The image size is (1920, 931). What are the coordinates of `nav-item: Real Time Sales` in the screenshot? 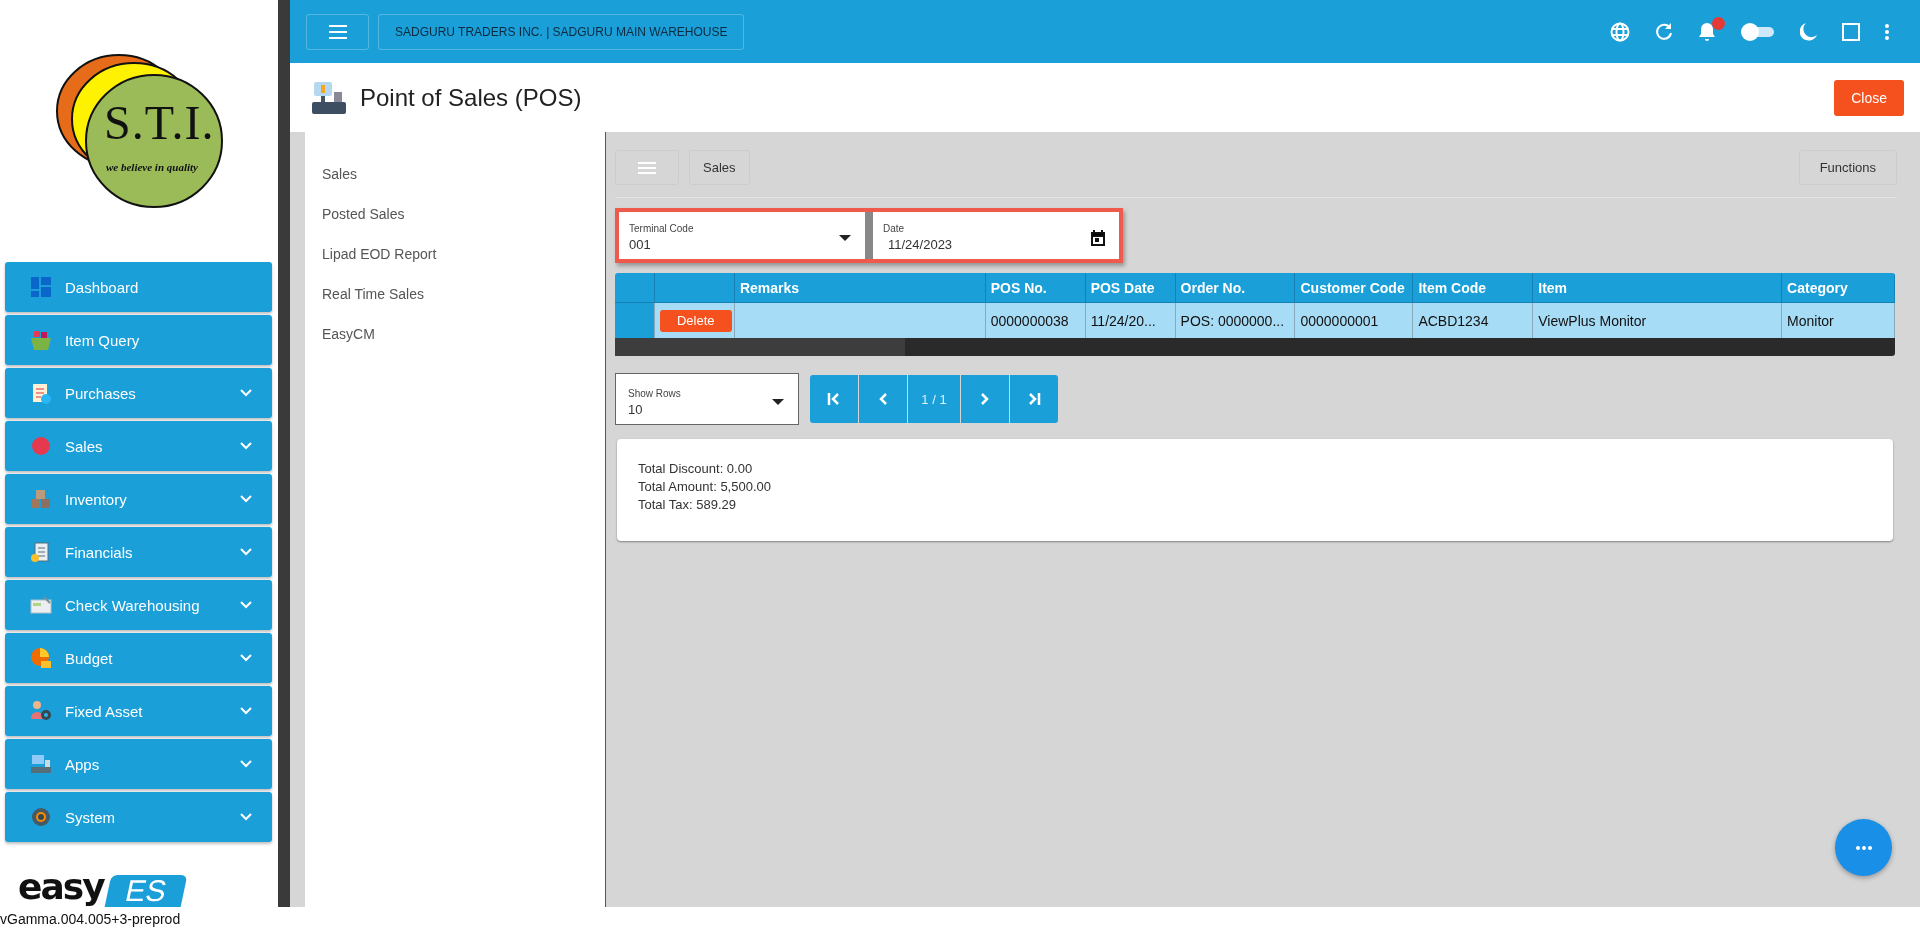 It's located at (455, 294).